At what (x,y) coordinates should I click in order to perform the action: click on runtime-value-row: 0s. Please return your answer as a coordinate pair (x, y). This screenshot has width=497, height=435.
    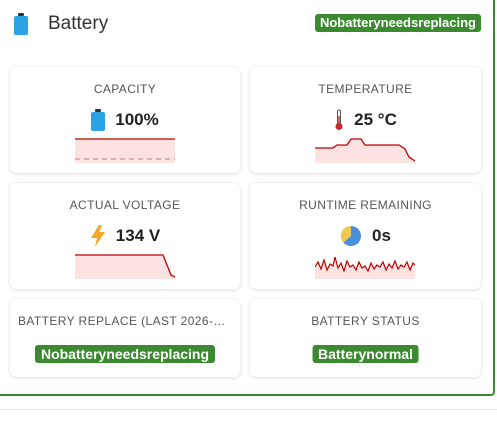
    Looking at the image, I should click on (365, 236).